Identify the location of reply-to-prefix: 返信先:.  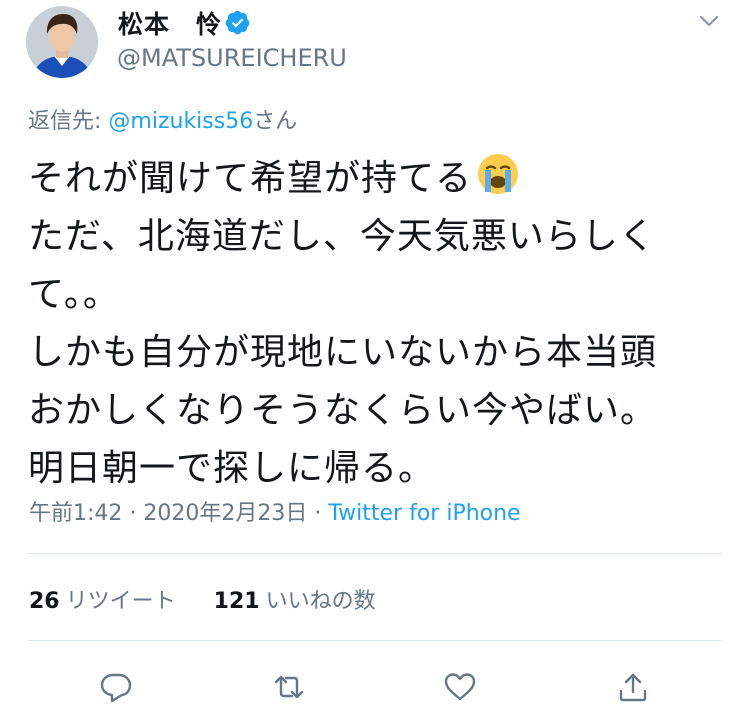
(68, 121).